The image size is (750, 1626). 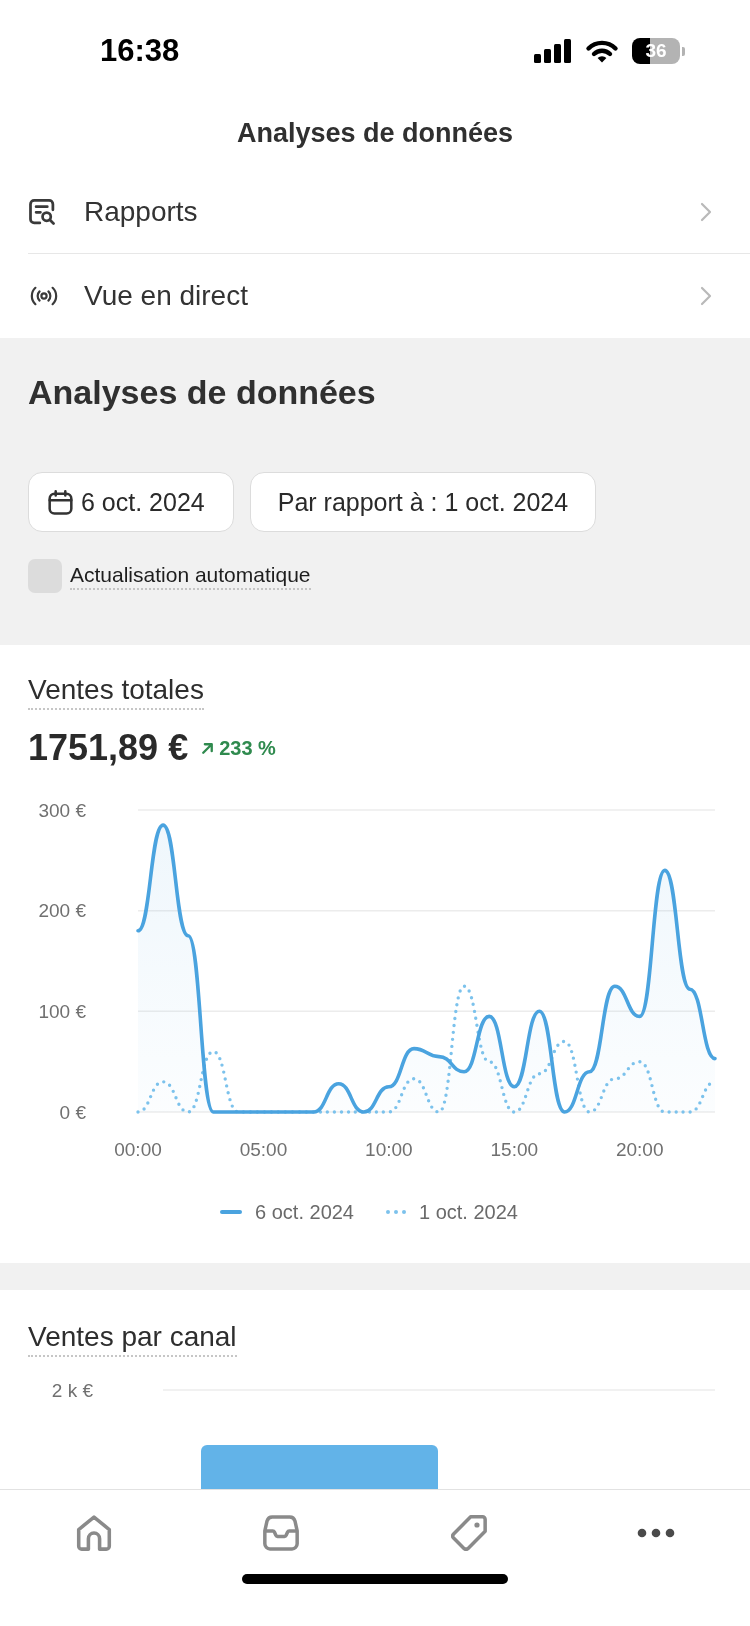 What do you see at coordinates (656, 1533) in the screenshot?
I see `more-icon` at bounding box center [656, 1533].